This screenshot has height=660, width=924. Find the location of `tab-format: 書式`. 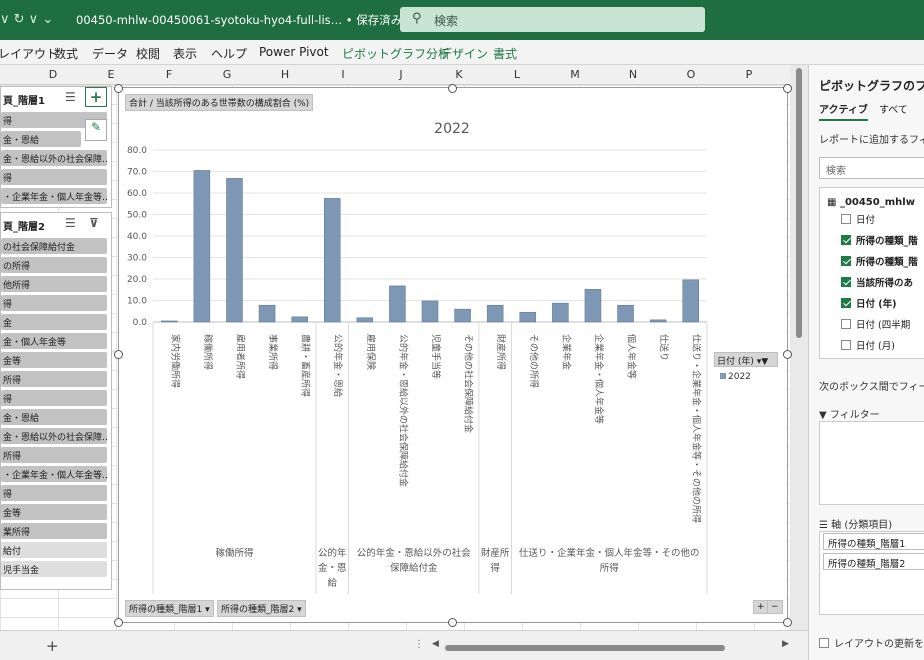

tab-format: 書式 is located at coordinates (505, 53).